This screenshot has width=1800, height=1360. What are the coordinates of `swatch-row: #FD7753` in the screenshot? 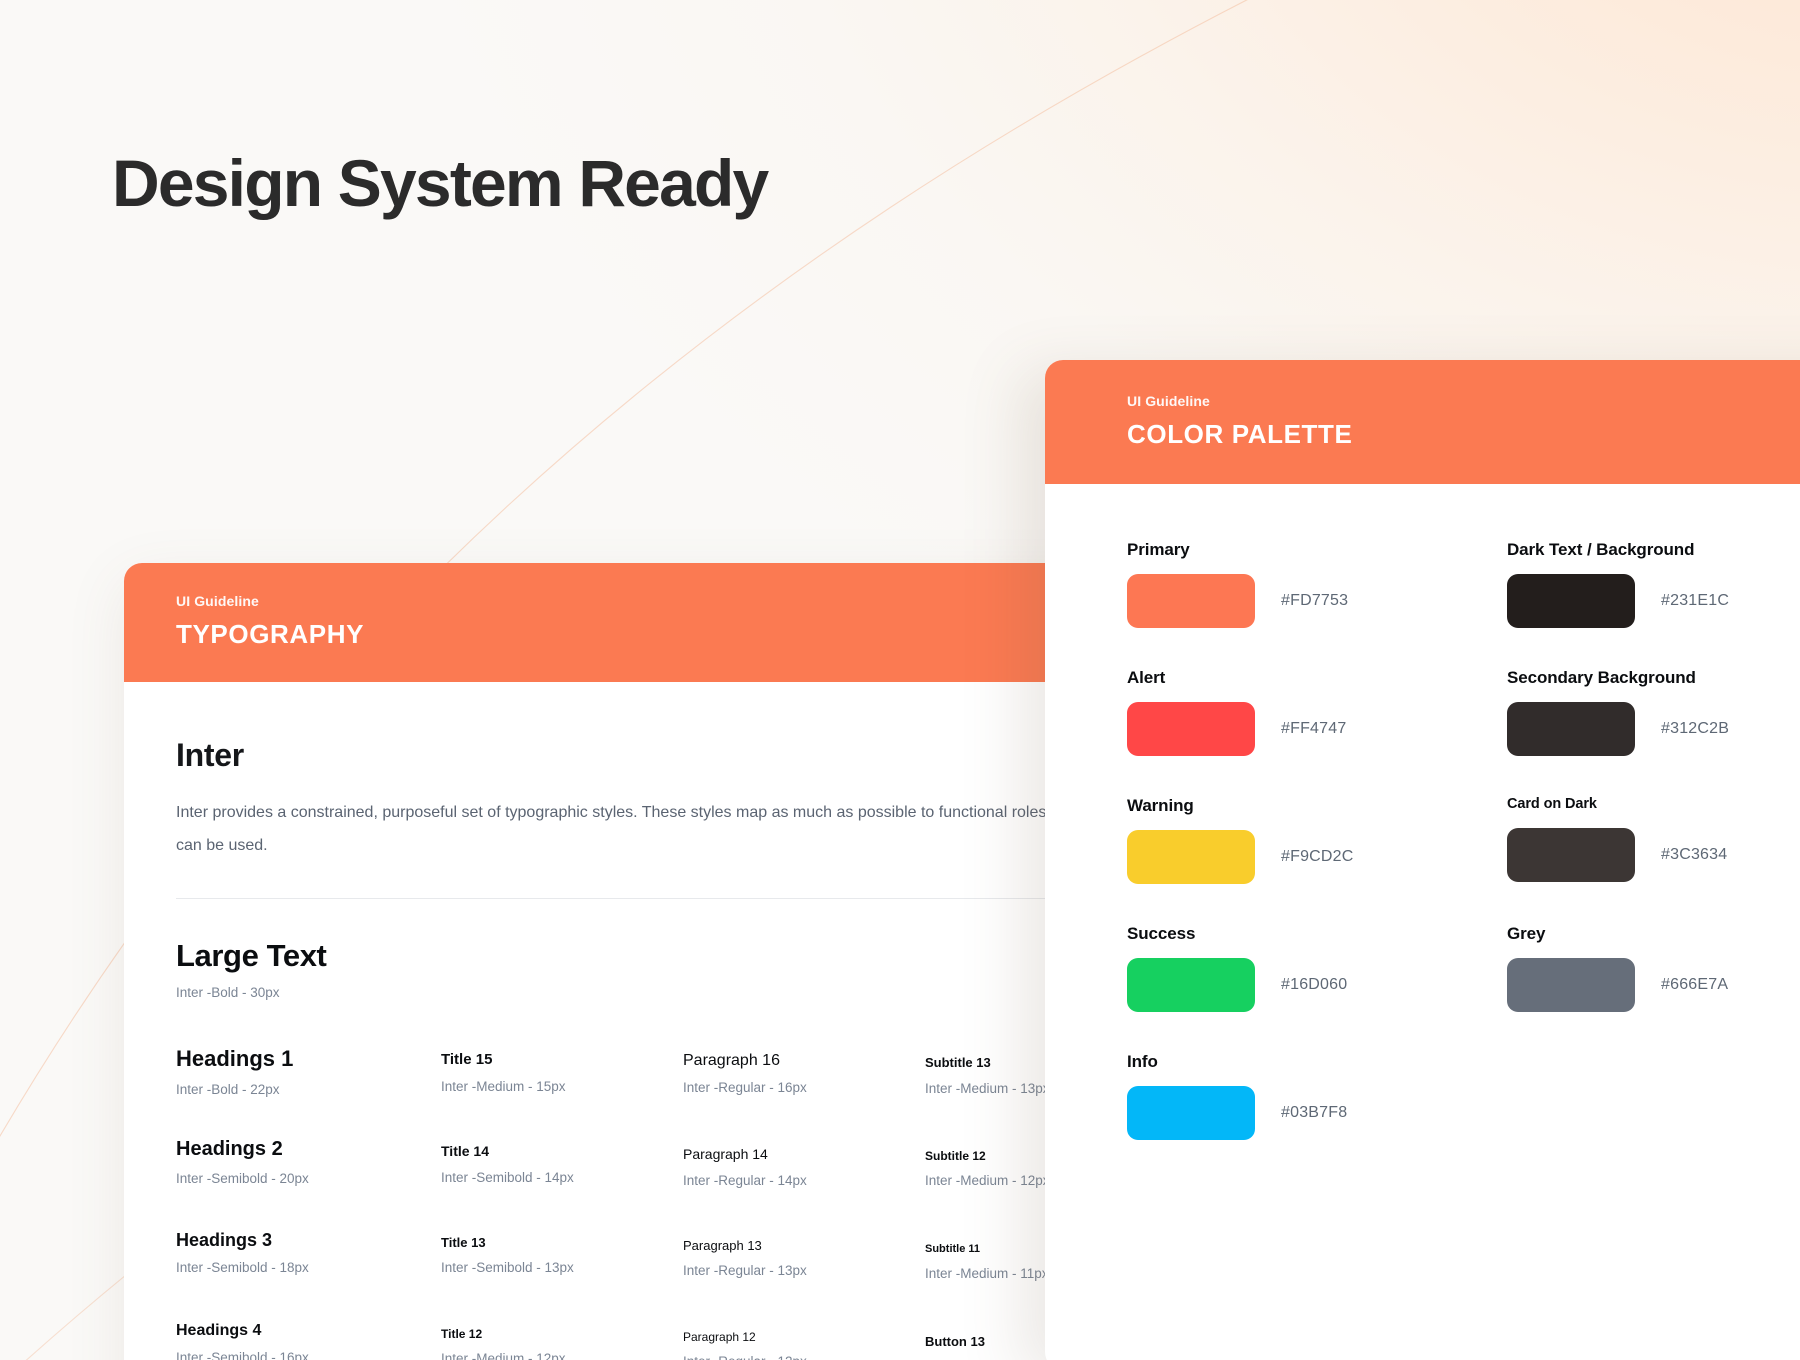 It's located at (1317, 601).